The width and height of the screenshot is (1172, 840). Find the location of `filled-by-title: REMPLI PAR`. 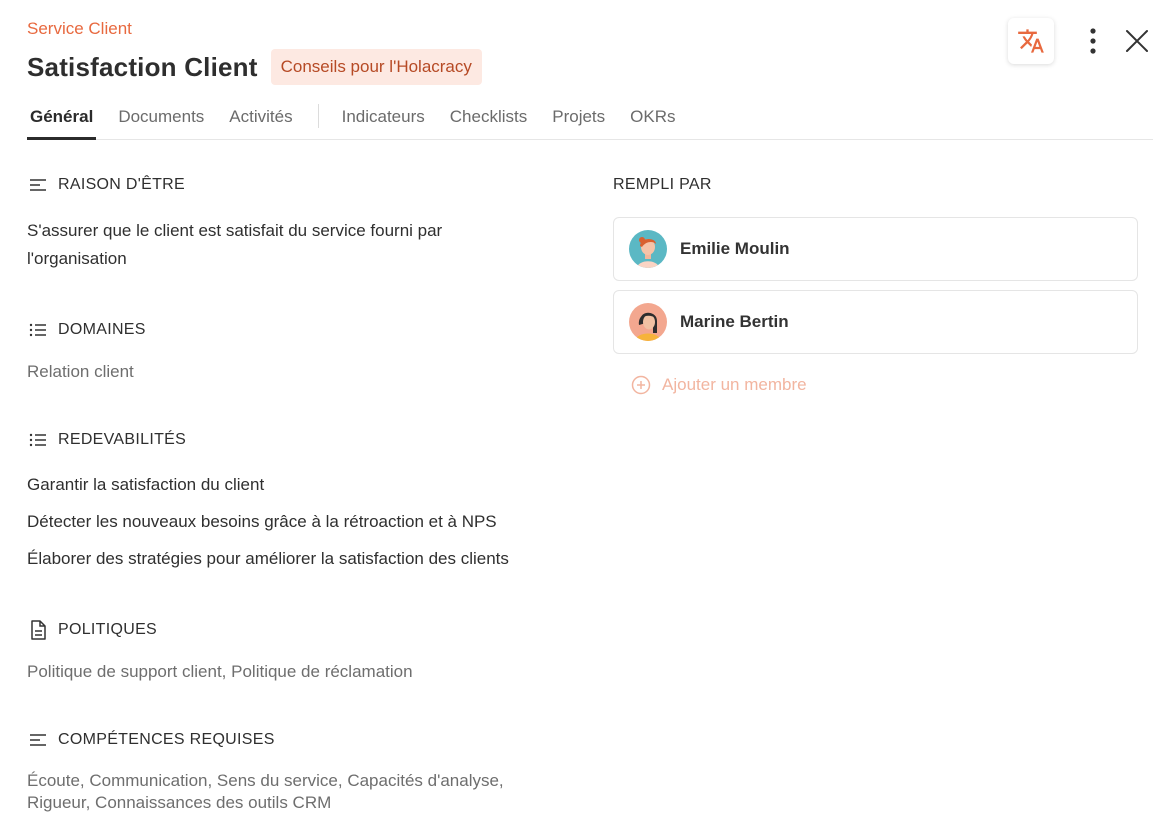

filled-by-title: REMPLI PAR is located at coordinates (662, 184).